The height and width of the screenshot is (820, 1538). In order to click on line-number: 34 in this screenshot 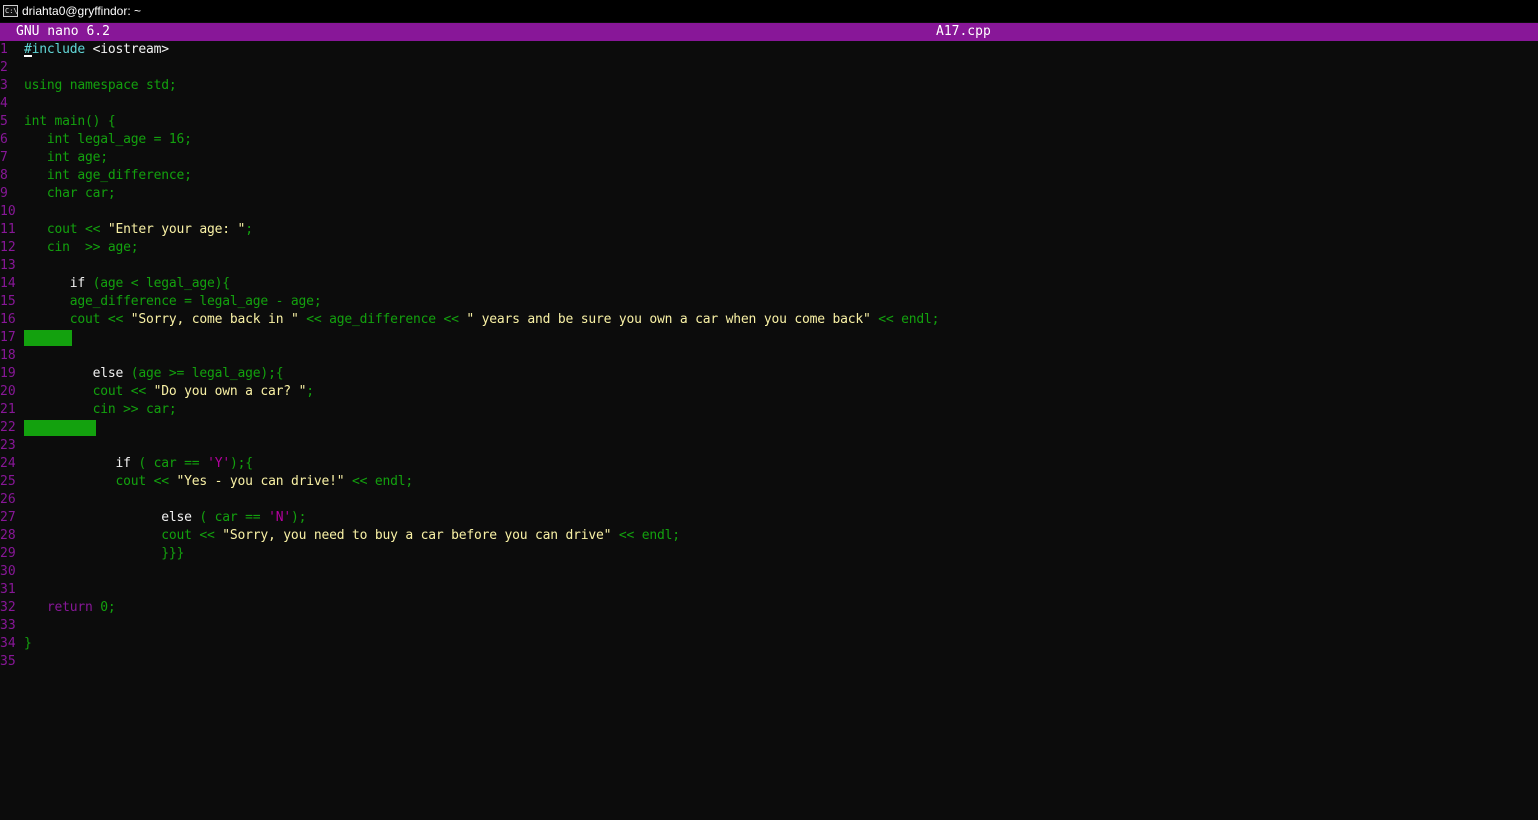, I will do `click(8, 643)`.